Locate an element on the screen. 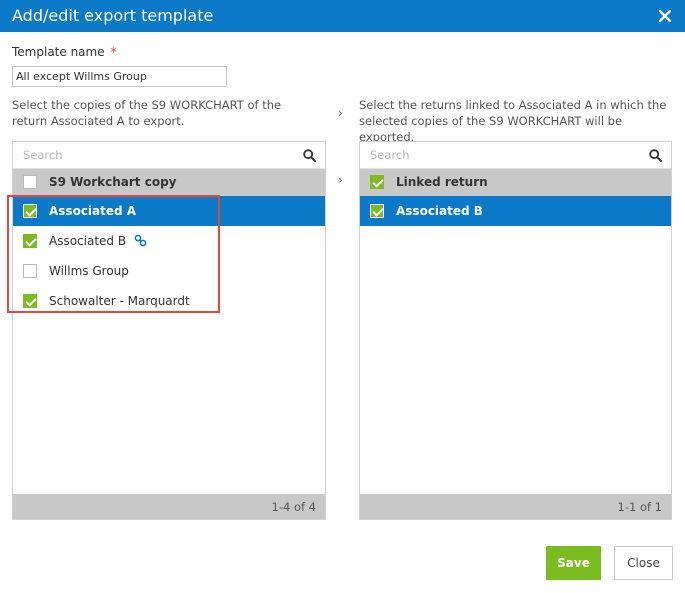  right-search-box: Search is located at coordinates (515, 155).